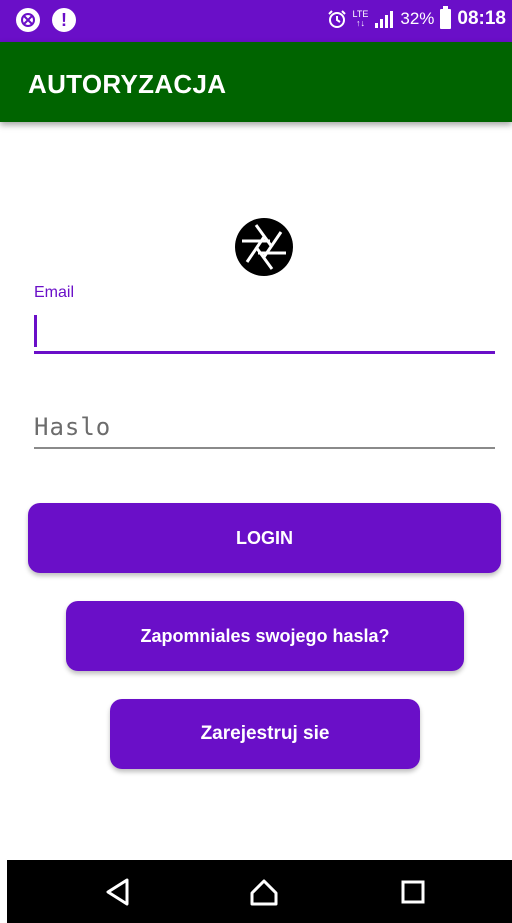 Image resolution: width=512 pixels, height=923 pixels. I want to click on login-button: LOGIN, so click(264, 538).